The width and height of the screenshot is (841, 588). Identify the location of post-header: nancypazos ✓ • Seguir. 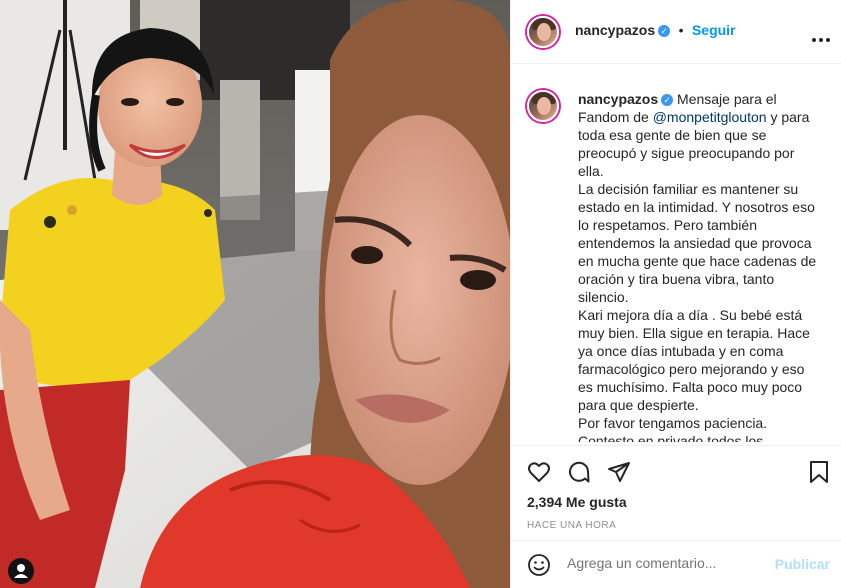
(676, 32).